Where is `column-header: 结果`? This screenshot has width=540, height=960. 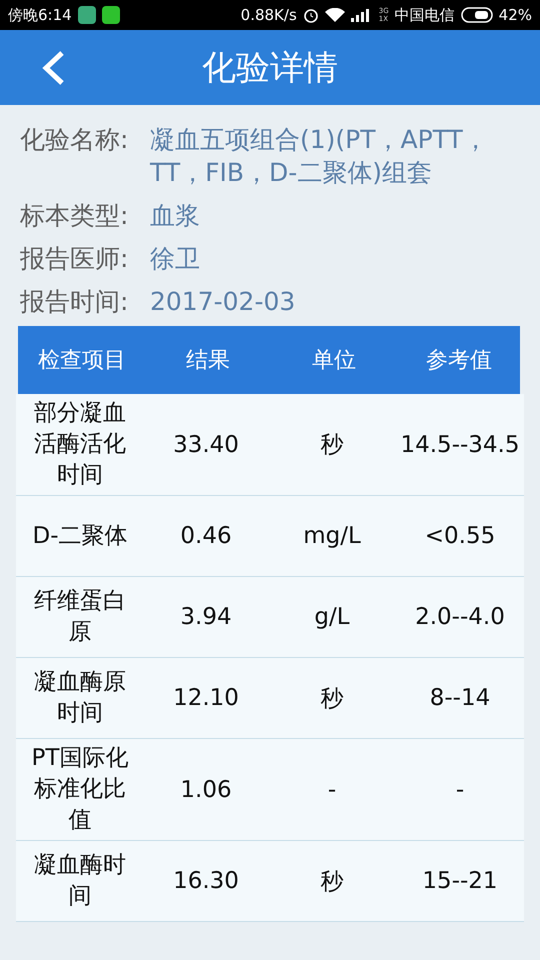
column-header: 结果 is located at coordinates (208, 361).